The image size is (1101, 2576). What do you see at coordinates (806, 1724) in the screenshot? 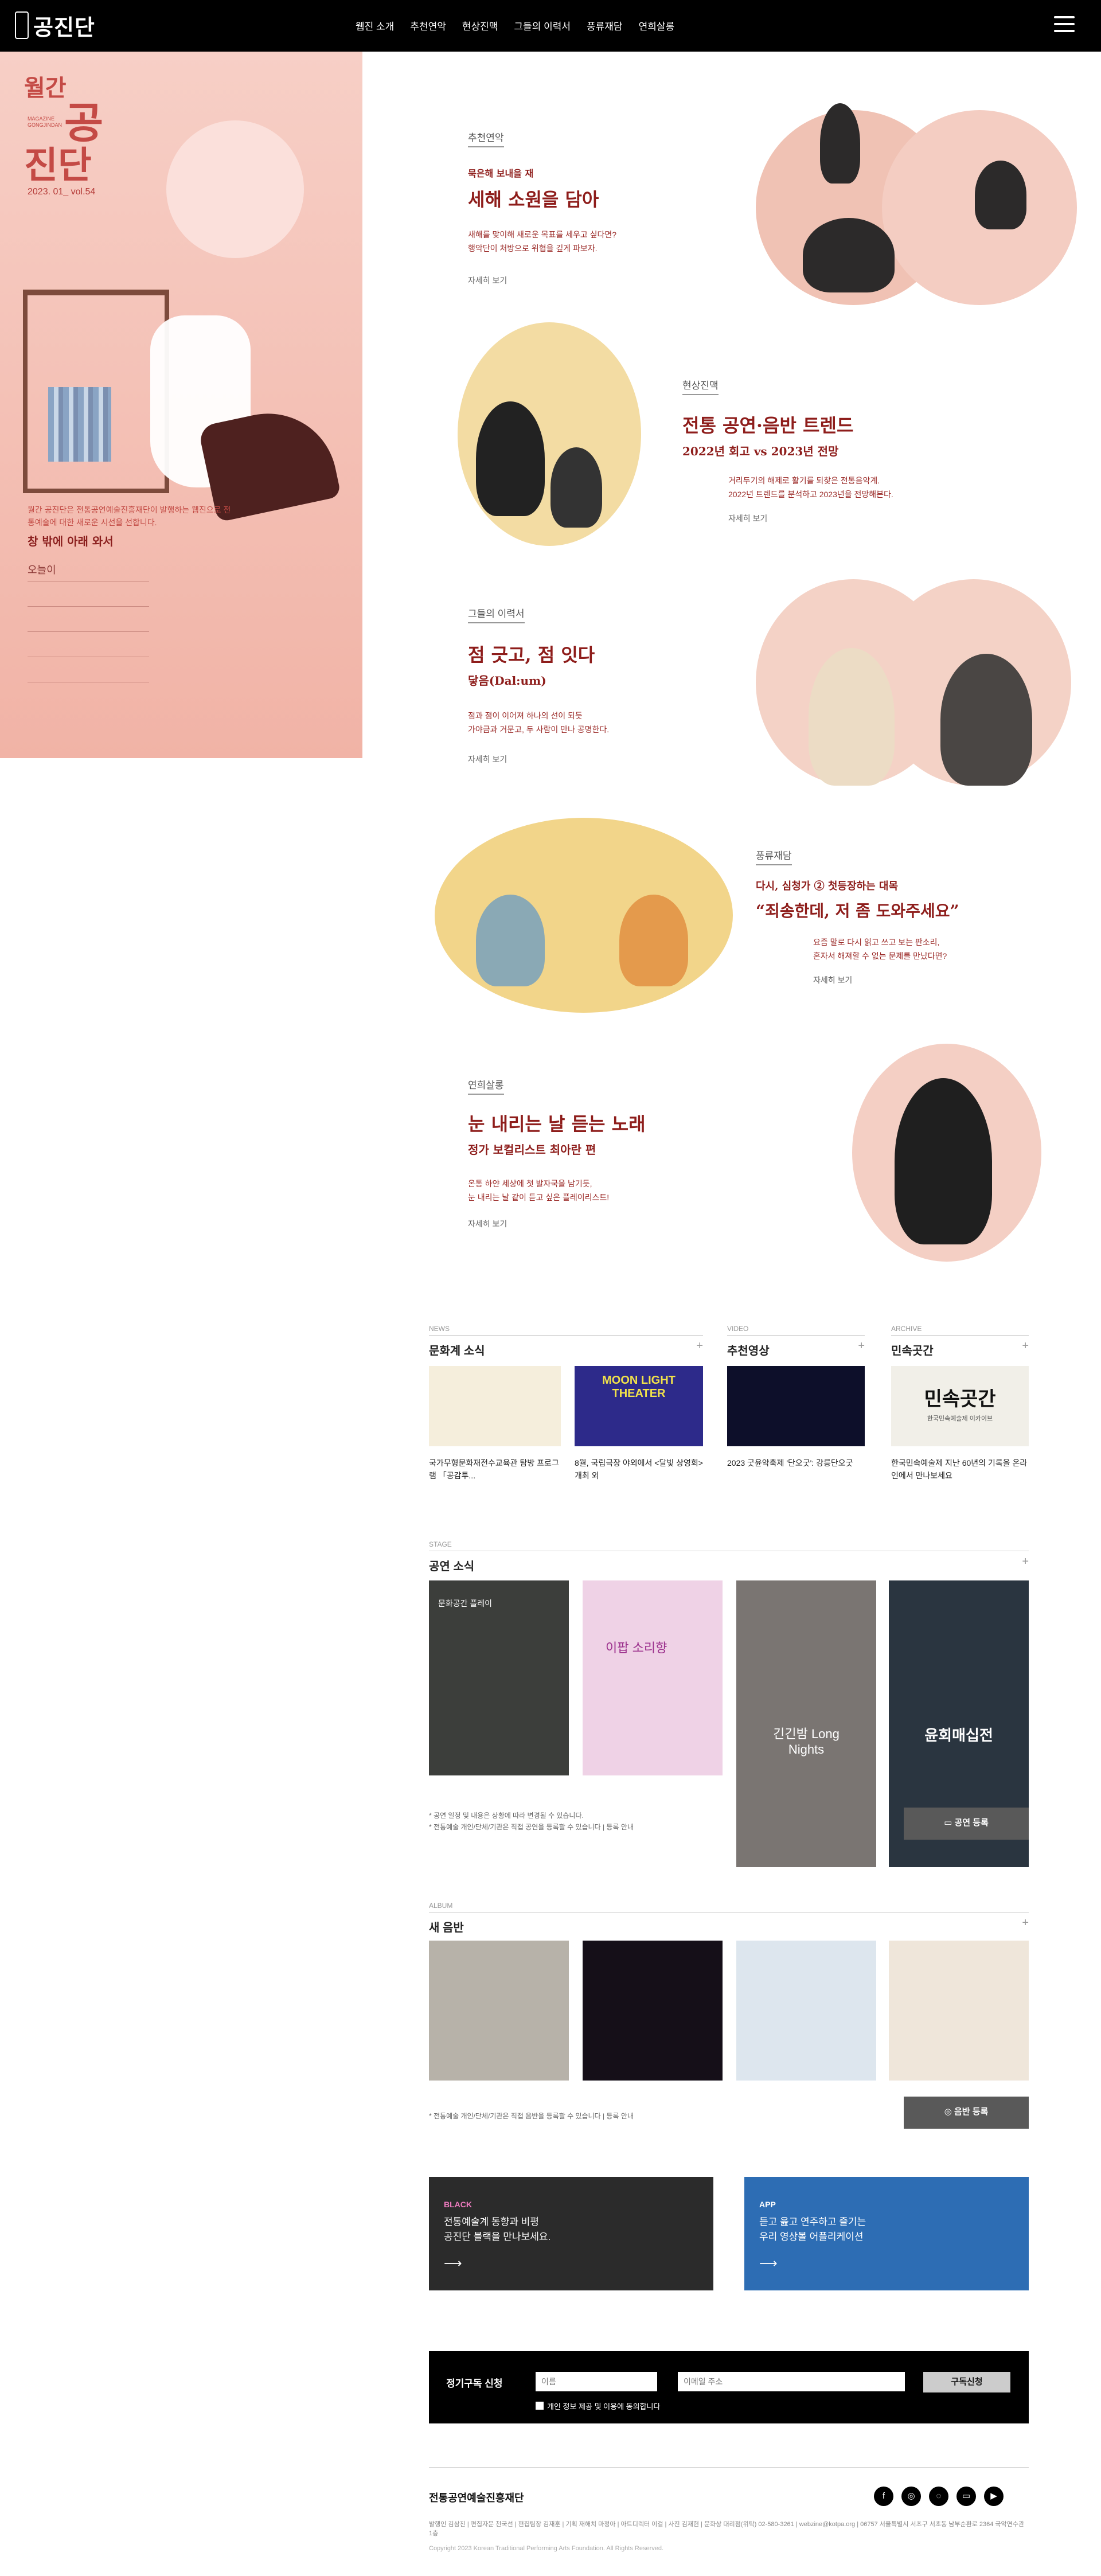
I see `stage-poster-3: 긴긴밤 Long Nights` at bounding box center [806, 1724].